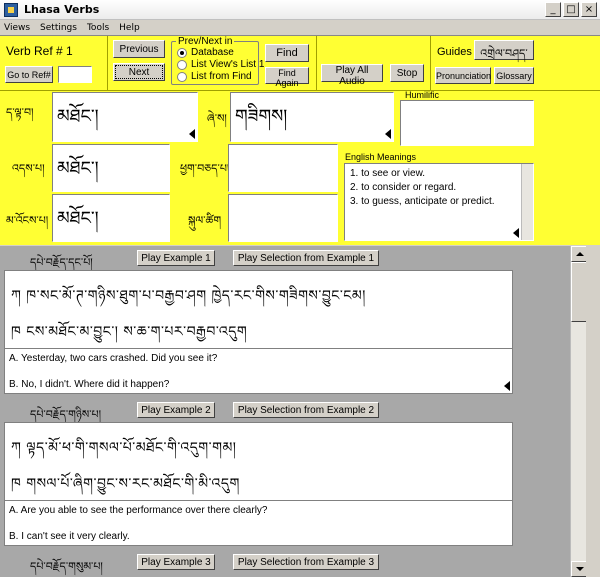  What do you see at coordinates (69, 536) in the screenshot?
I see `example-2-english-b: B. I can't see it very clearly.` at bounding box center [69, 536].